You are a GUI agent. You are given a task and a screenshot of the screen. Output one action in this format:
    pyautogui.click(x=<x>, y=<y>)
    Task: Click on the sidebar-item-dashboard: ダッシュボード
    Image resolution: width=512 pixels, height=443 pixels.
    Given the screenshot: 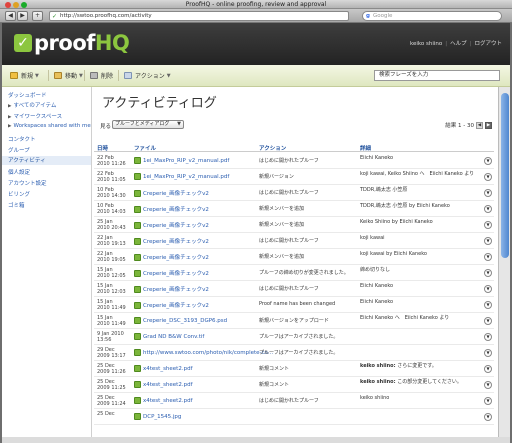 What is the action you would take?
    pyautogui.click(x=27, y=95)
    